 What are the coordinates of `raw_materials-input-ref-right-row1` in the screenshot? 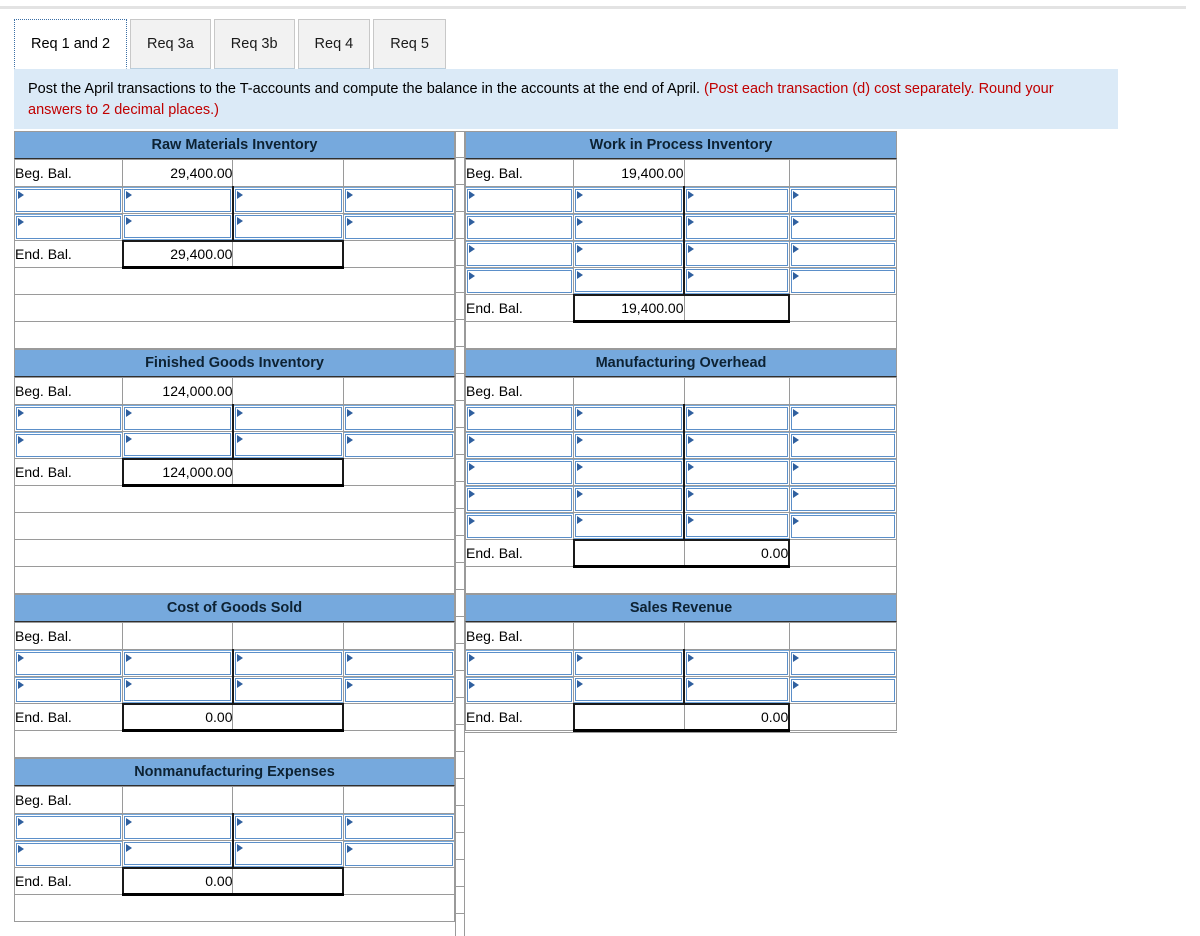 It's located at (399, 200).